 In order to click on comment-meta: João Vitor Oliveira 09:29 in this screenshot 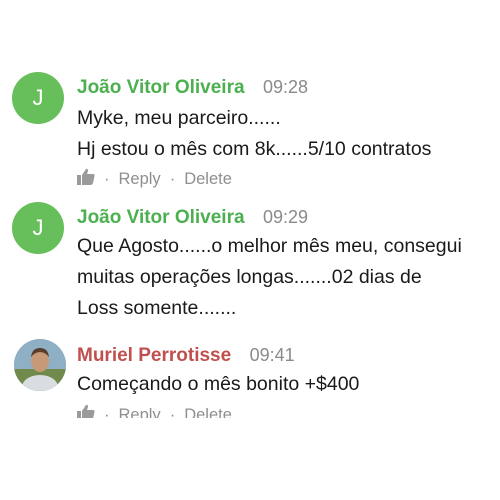, I will do `click(192, 218)`.